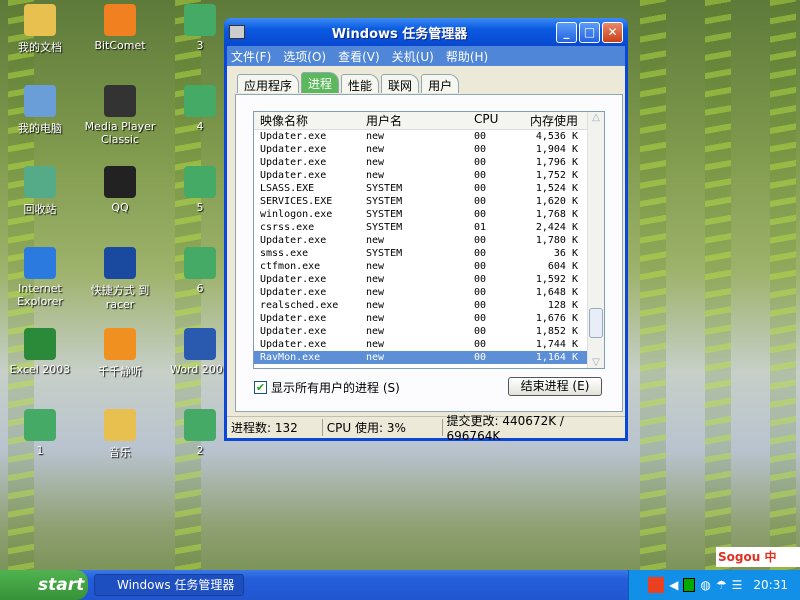 The width and height of the screenshot is (800, 600). I want to click on sogou-tray-icon, so click(656, 585).